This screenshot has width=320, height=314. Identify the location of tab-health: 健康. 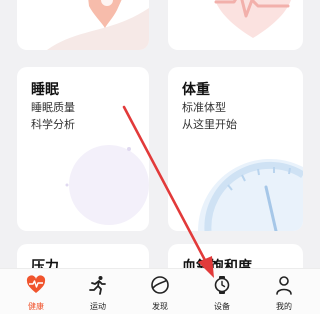
(36, 291).